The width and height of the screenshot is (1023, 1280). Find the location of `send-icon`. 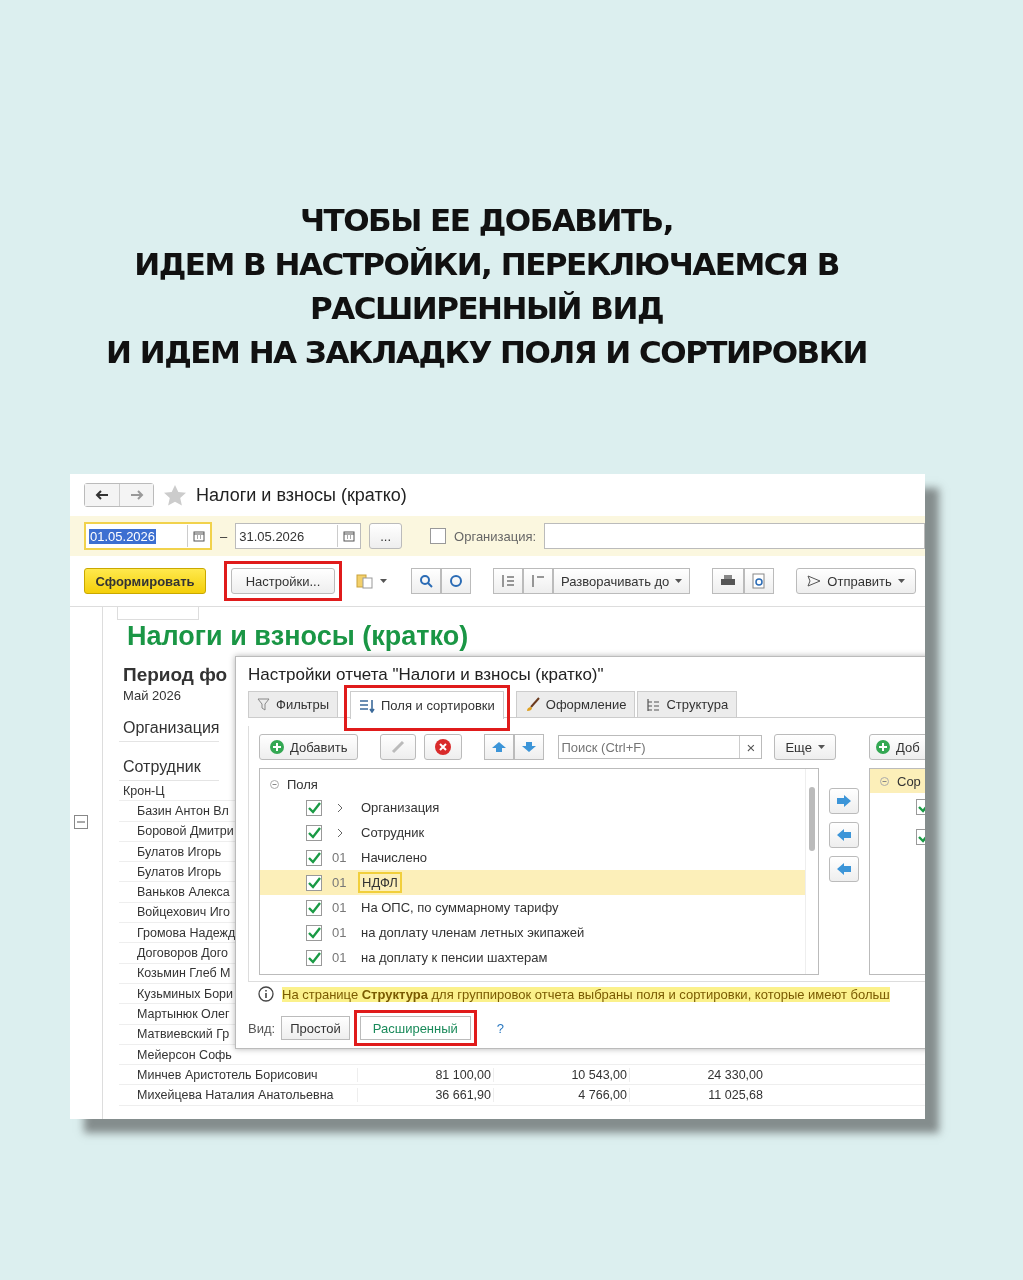

send-icon is located at coordinates (814, 581).